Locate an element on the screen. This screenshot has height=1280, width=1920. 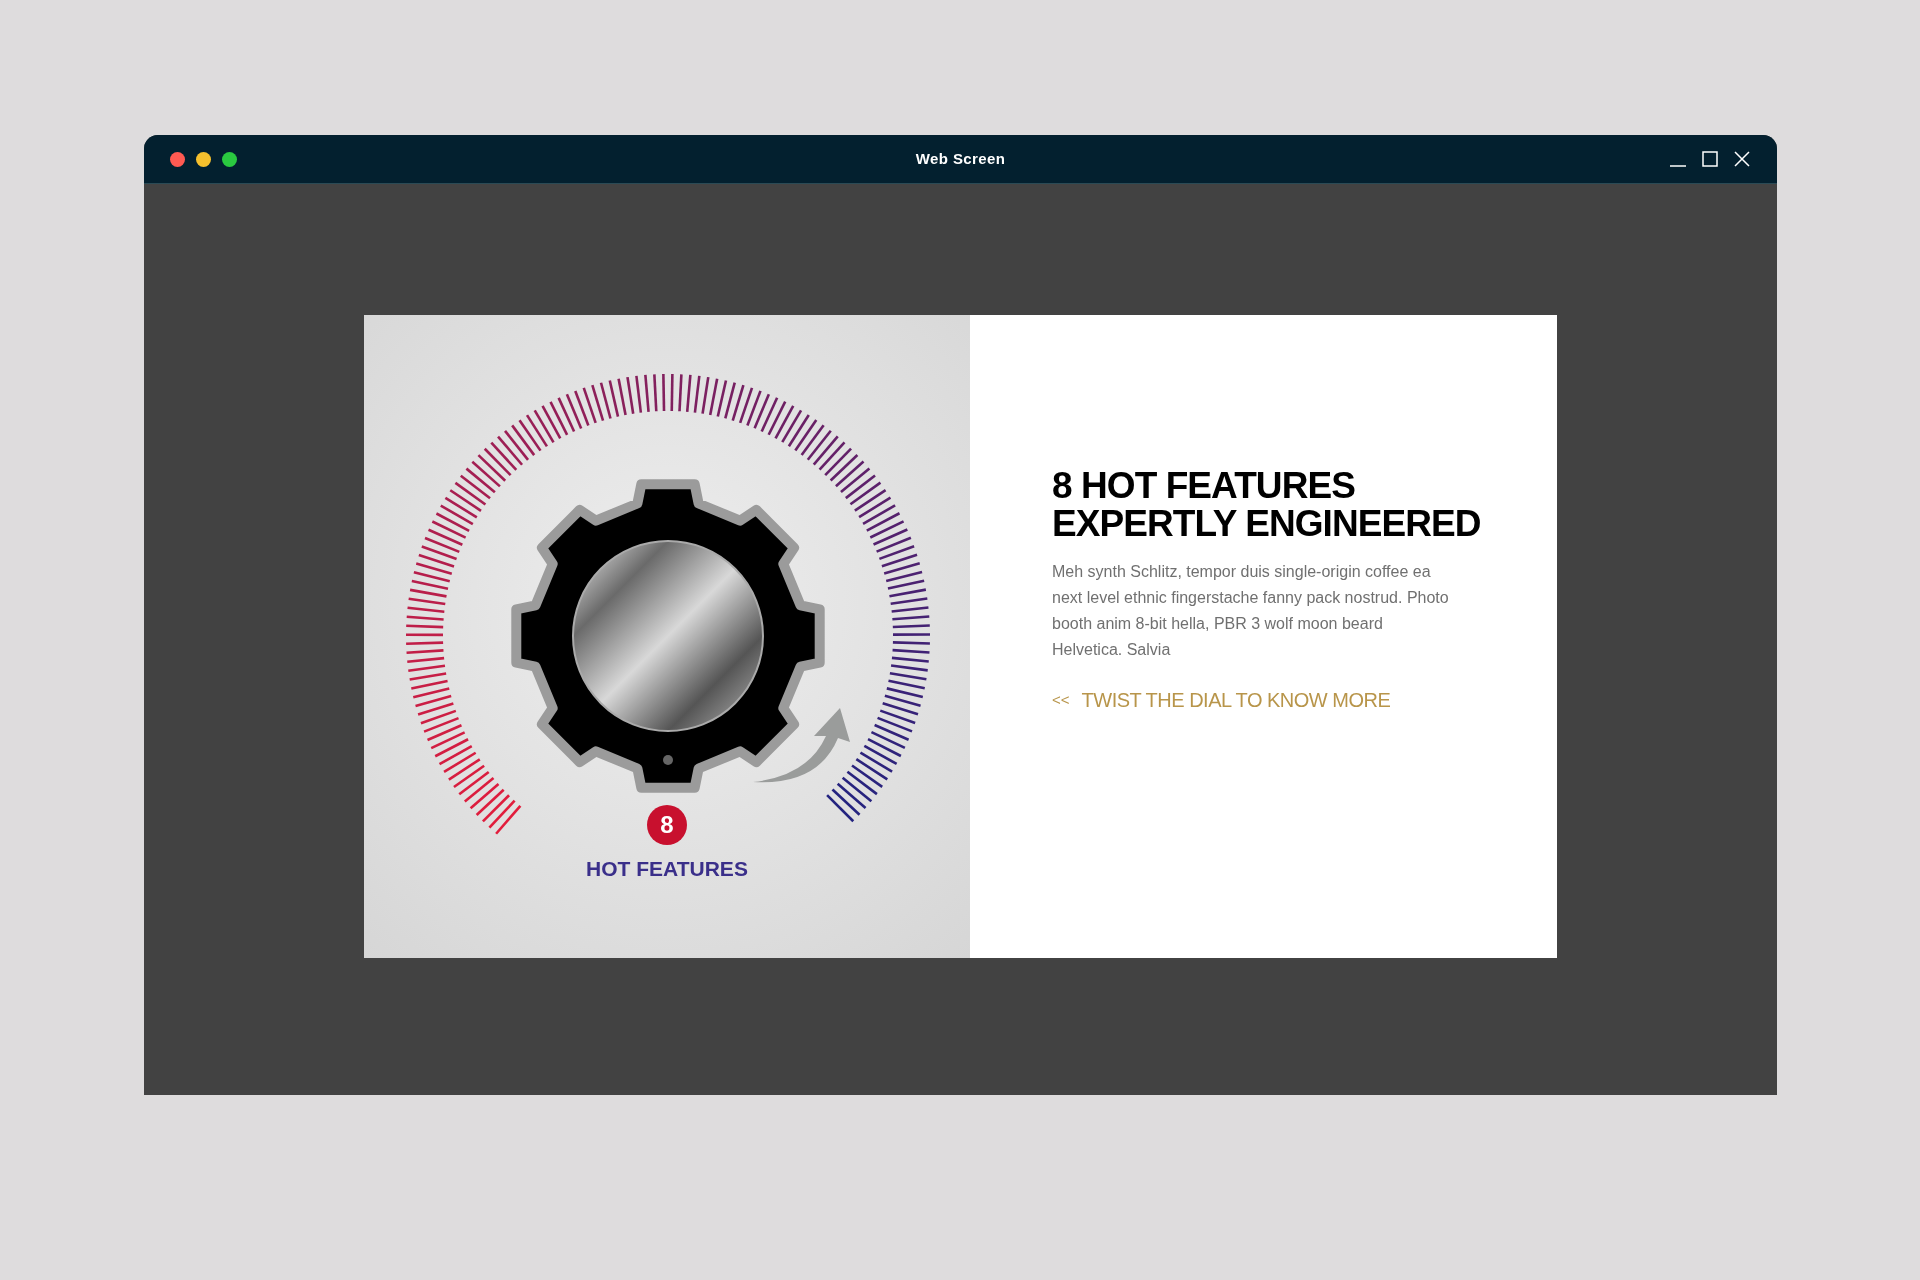
dial-label: HOT FEATURES is located at coordinates (667, 869).